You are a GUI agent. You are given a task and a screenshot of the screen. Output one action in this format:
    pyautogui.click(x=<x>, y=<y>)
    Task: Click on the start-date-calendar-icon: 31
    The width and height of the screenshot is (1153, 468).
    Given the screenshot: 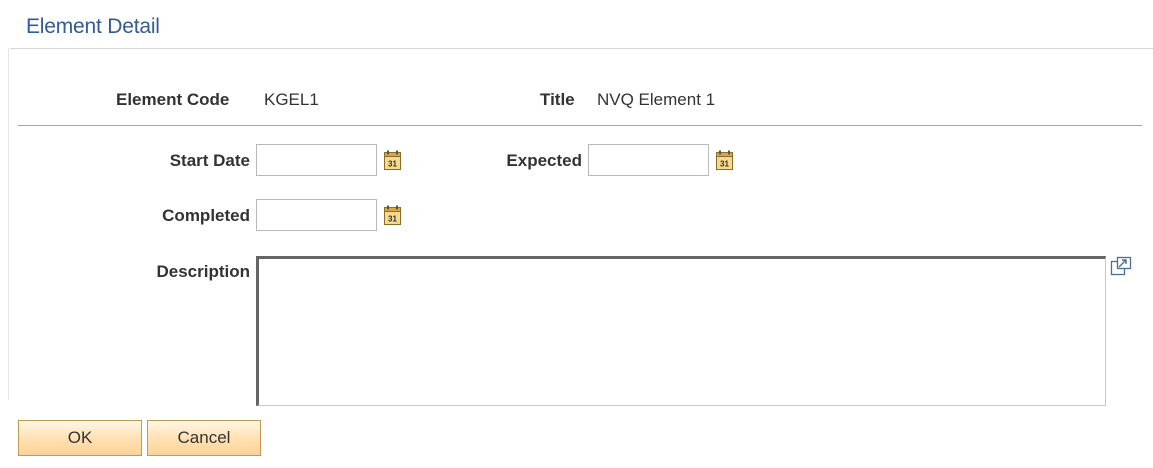 What is the action you would take?
    pyautogui.click(x=392, y=160)
    